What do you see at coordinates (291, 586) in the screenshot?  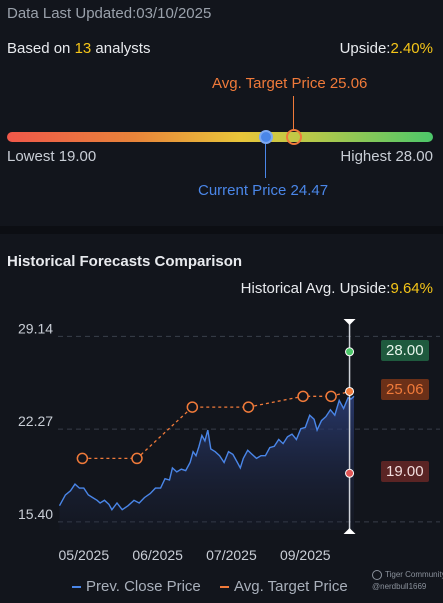 I see `legend-avg-label: Avg. Target Price` at bounding box center [291, 586].